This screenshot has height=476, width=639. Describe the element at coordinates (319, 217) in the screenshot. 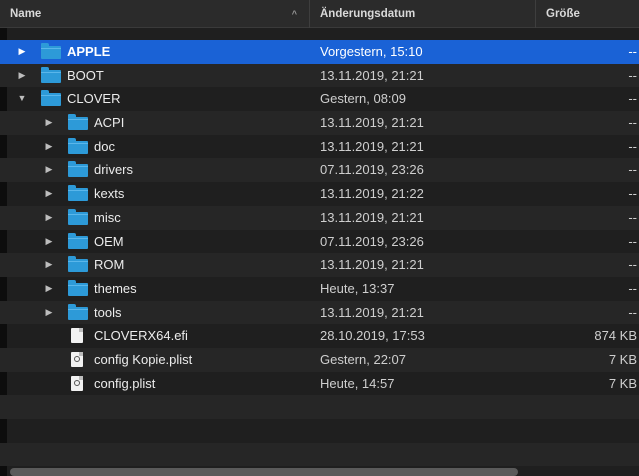

I see `folder-row: ▶ misc 13.11.2019, 21:21 --` at that location.